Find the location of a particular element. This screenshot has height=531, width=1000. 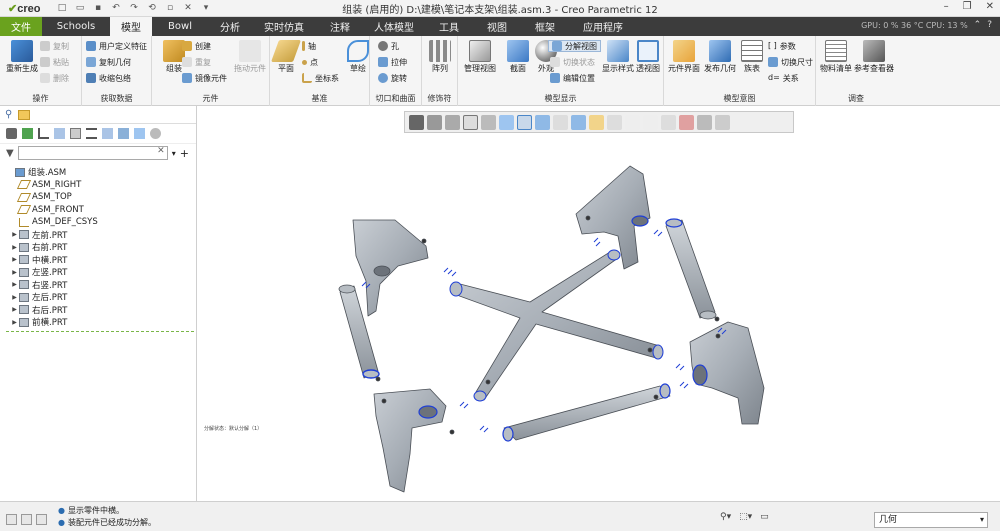

copy-geometry-button: 复制几何 is located at coordinates (108, 62).